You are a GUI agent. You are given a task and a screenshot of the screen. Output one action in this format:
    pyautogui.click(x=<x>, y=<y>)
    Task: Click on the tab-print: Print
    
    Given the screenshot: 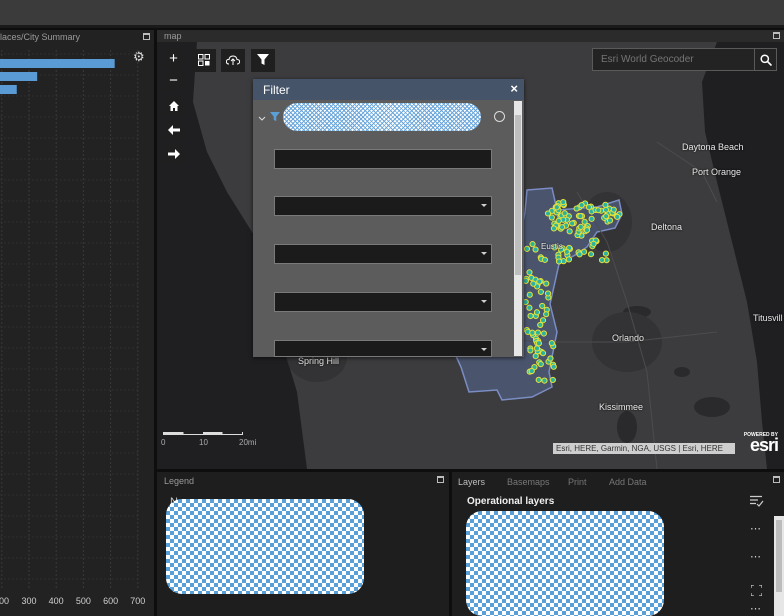 What is the action you would take?
    pyautogui.click(x=577, y=482)
    